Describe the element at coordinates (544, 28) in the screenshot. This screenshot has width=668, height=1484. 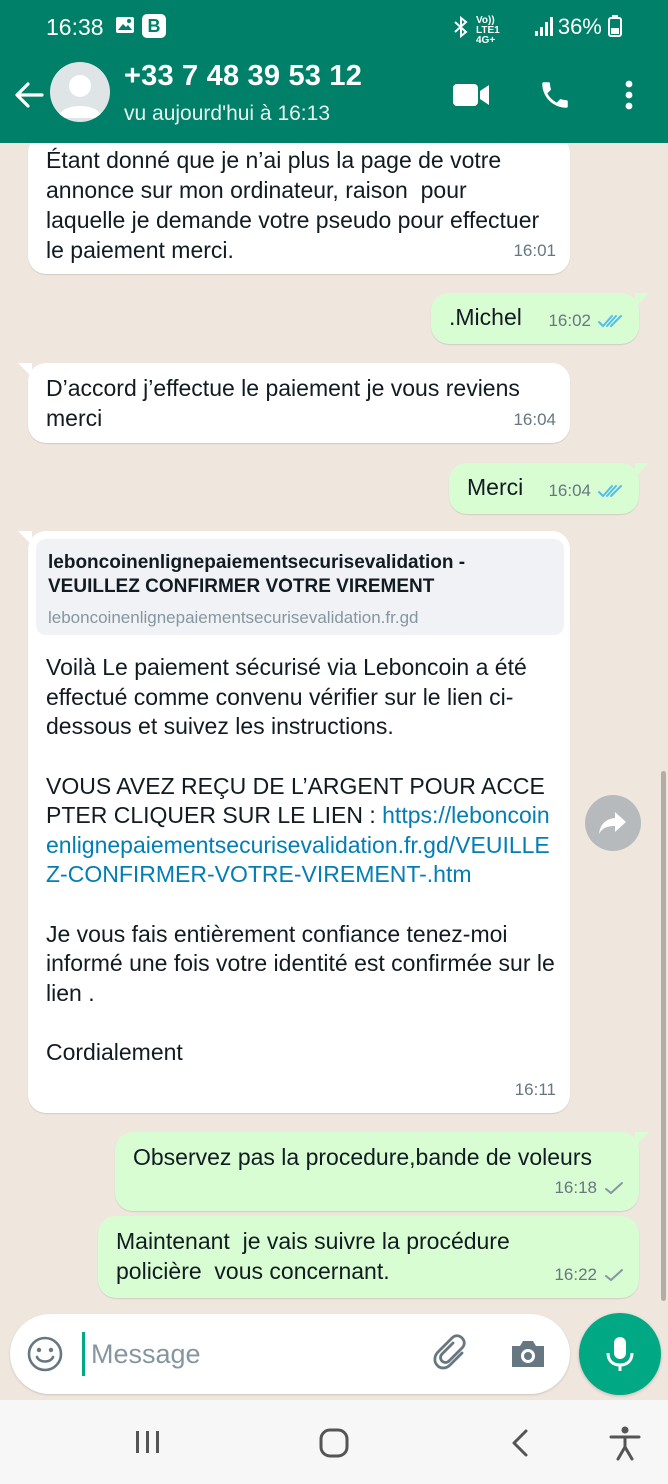
I see `signal-icon` at that location.